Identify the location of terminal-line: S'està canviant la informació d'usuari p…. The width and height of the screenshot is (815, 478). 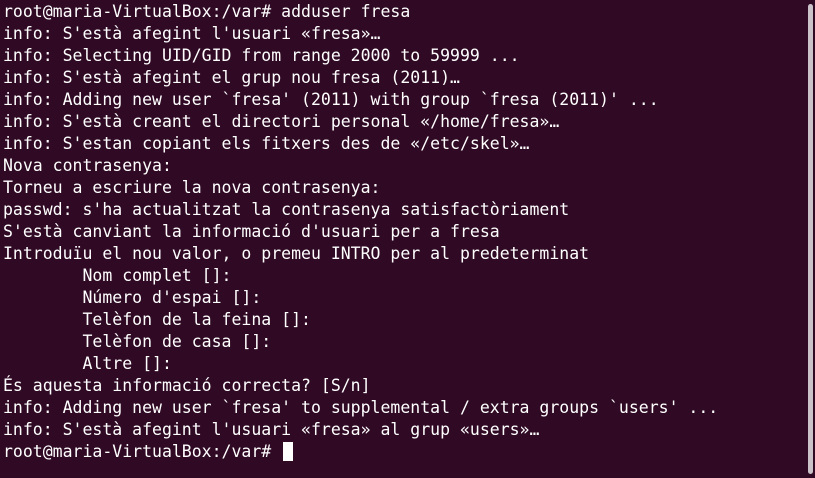
(251, 231).